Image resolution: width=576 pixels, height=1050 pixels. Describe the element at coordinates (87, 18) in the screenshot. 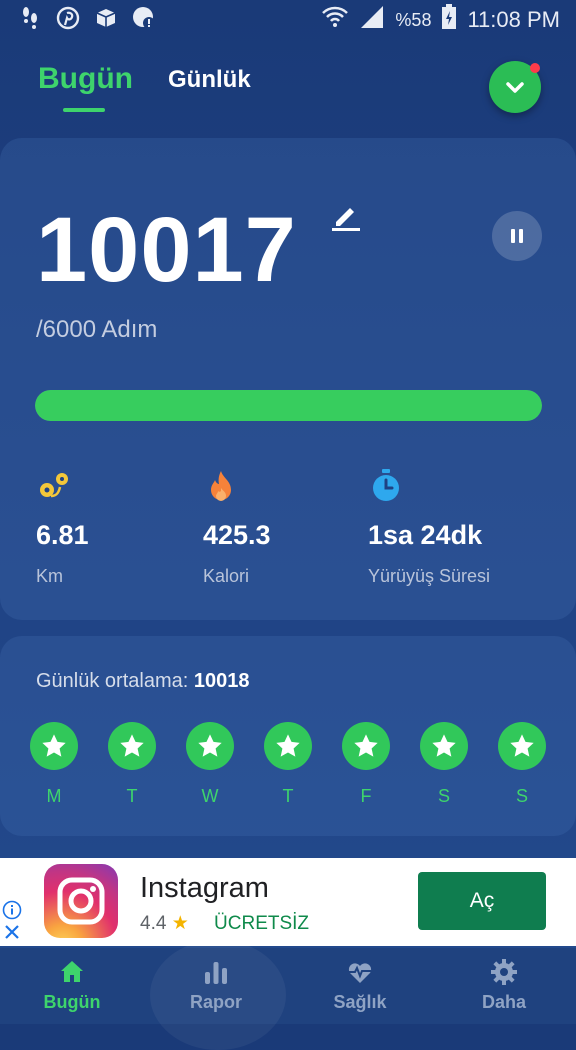

I see `notification-icons` at that location.